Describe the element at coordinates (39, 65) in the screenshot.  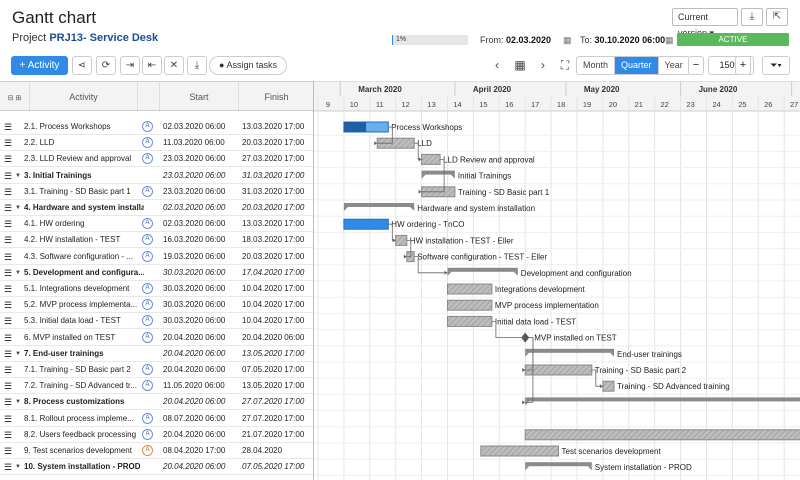
I see `add-activity-button: + Activity` at that location.